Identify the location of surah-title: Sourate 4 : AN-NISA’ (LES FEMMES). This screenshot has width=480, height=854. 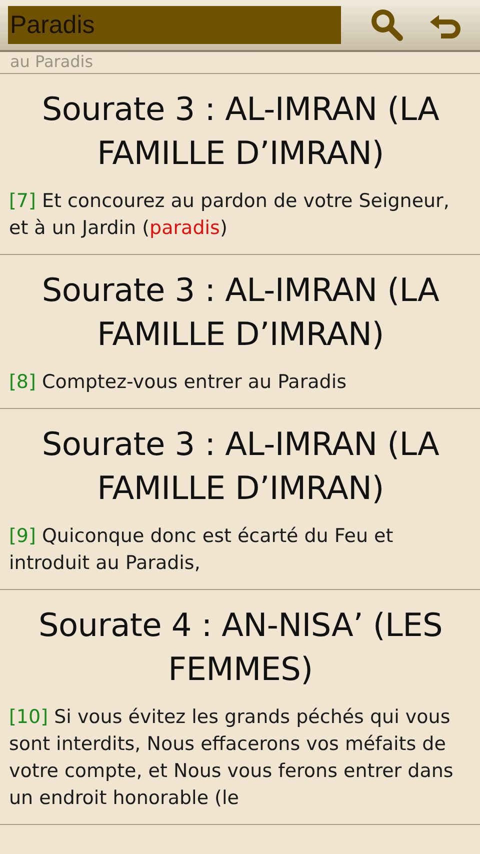
(240, 647).